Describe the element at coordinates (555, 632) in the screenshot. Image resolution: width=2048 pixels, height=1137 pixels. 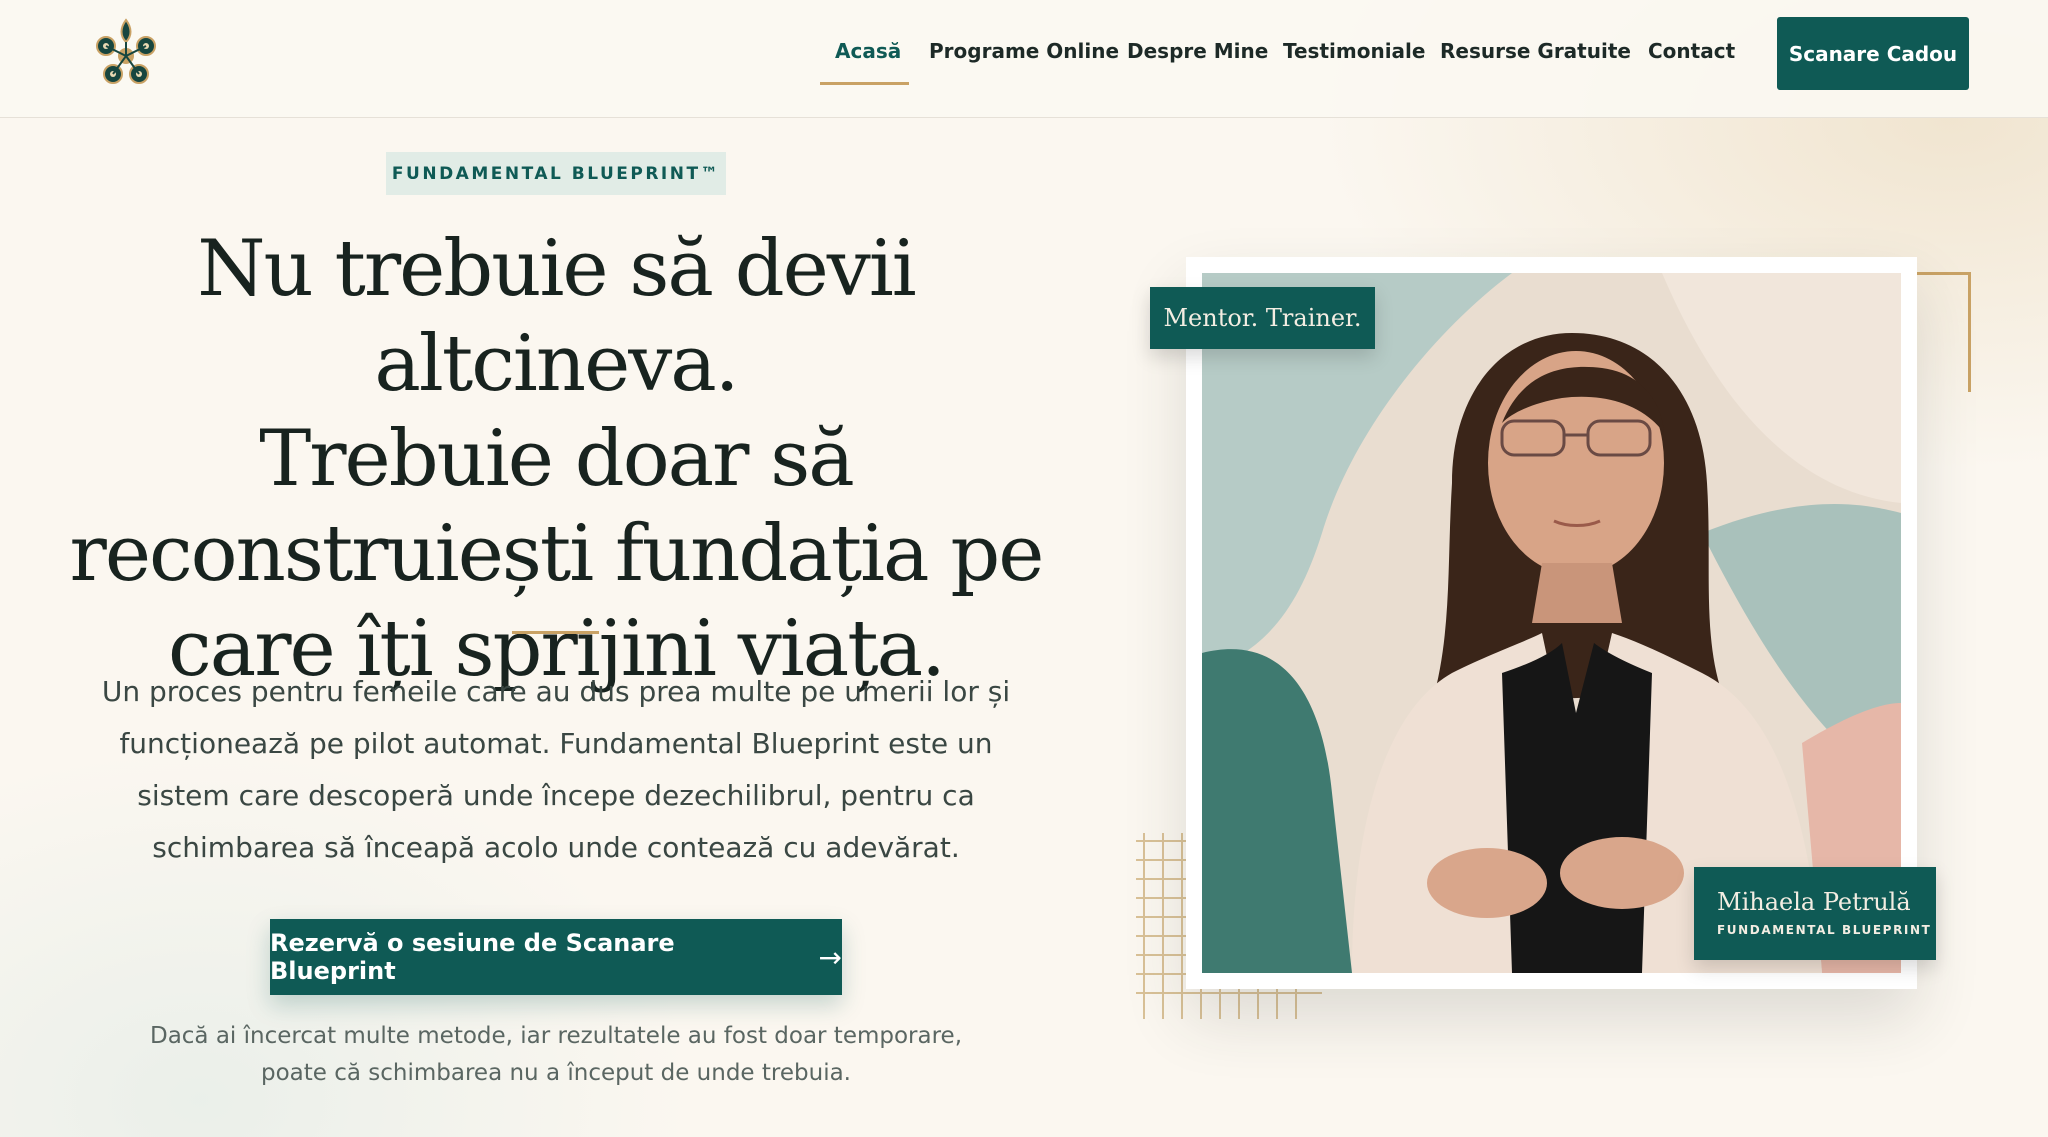
I see `headline-divider` at that location.